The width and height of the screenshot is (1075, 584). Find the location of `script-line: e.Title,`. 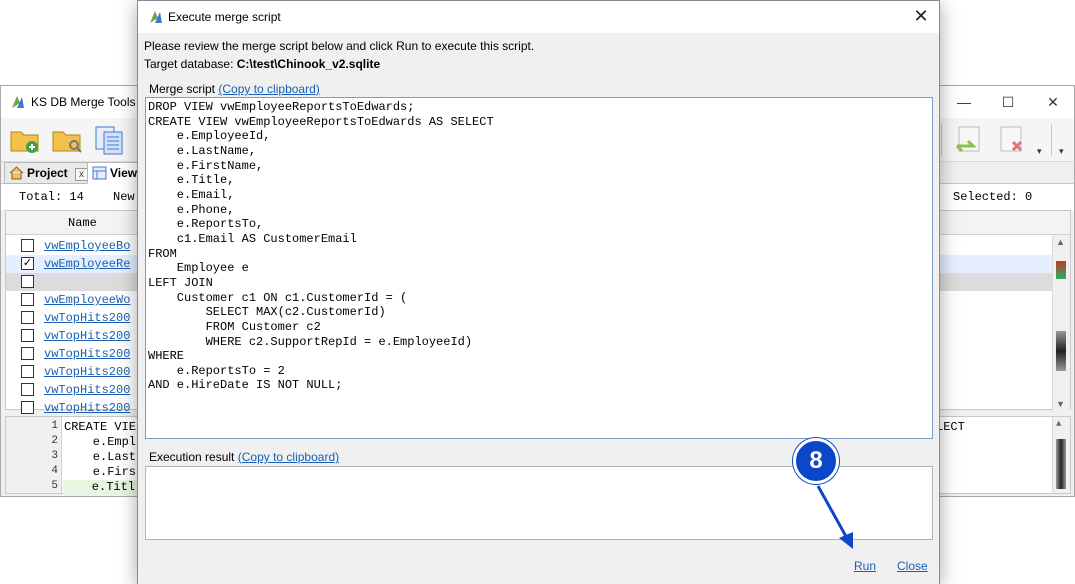

script-line: e.Title, is located at coordinates (191, 180).